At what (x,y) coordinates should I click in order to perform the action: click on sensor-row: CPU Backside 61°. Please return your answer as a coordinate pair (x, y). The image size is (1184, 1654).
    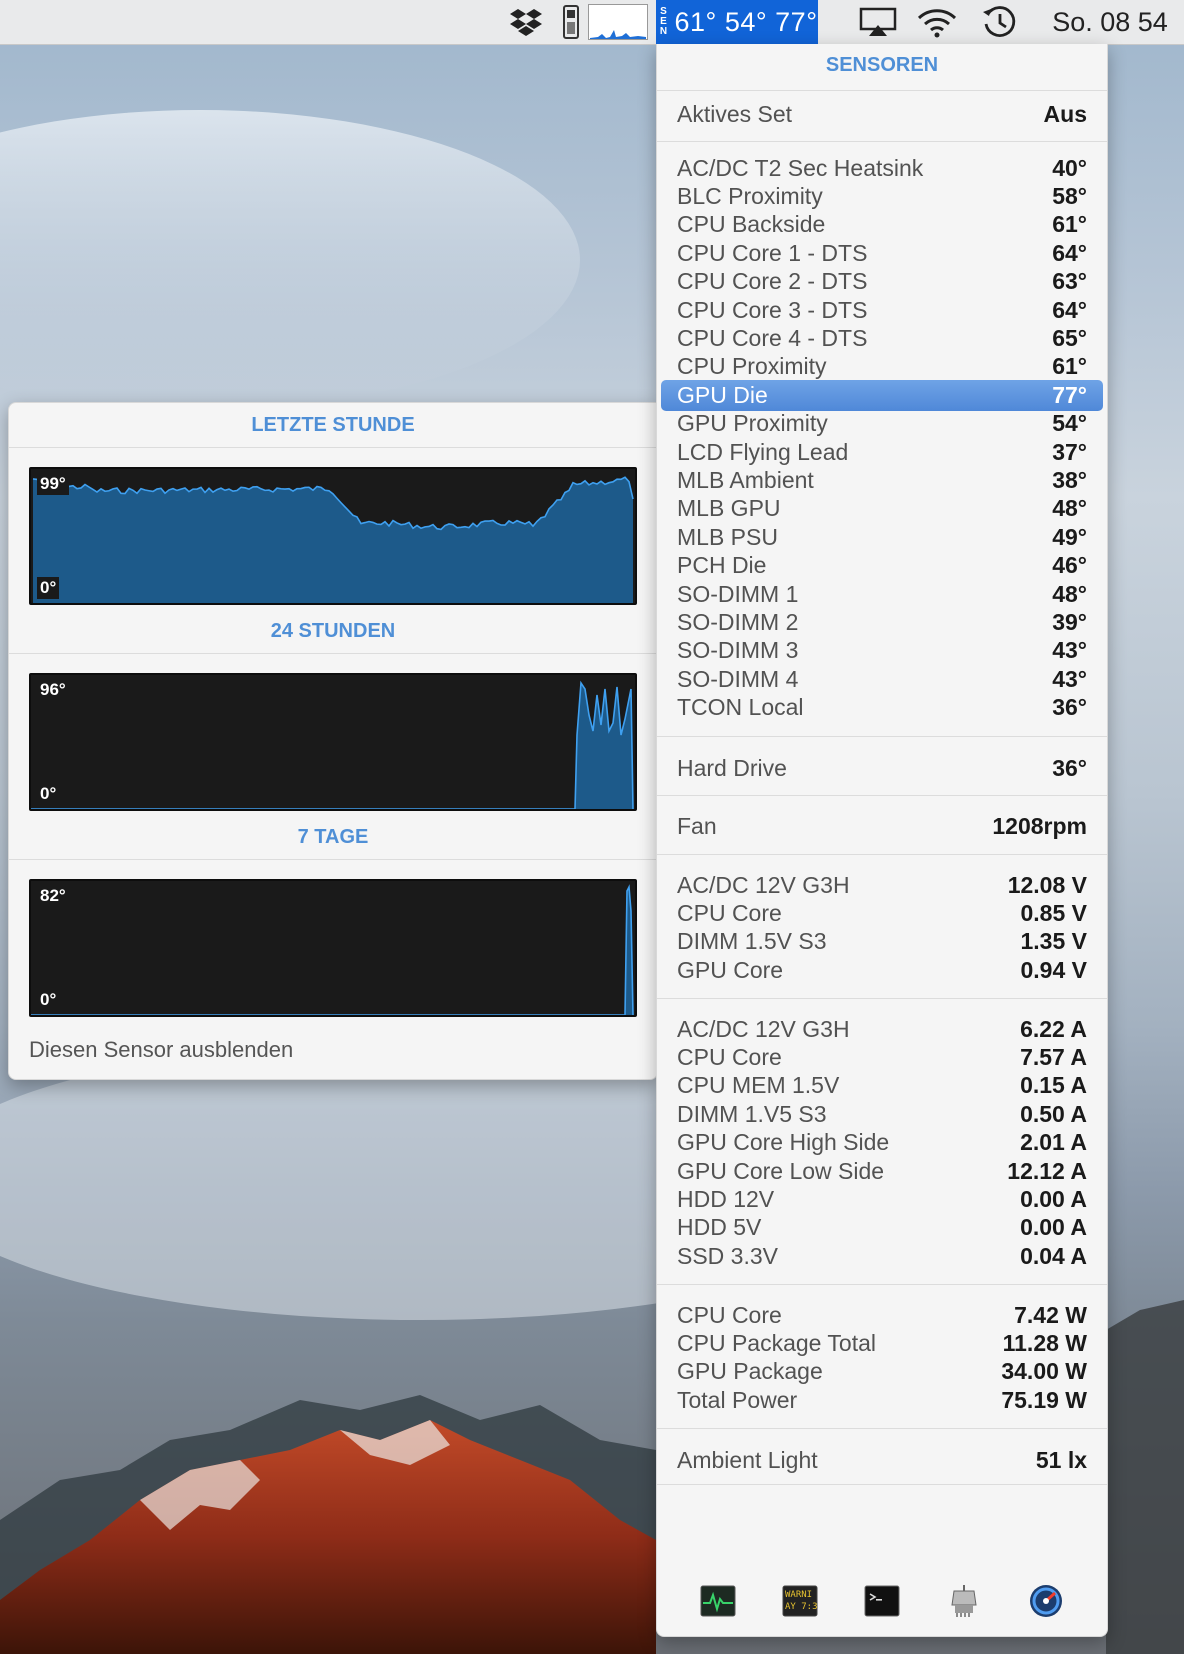
    Looking at the image, I should click on (882, 225).